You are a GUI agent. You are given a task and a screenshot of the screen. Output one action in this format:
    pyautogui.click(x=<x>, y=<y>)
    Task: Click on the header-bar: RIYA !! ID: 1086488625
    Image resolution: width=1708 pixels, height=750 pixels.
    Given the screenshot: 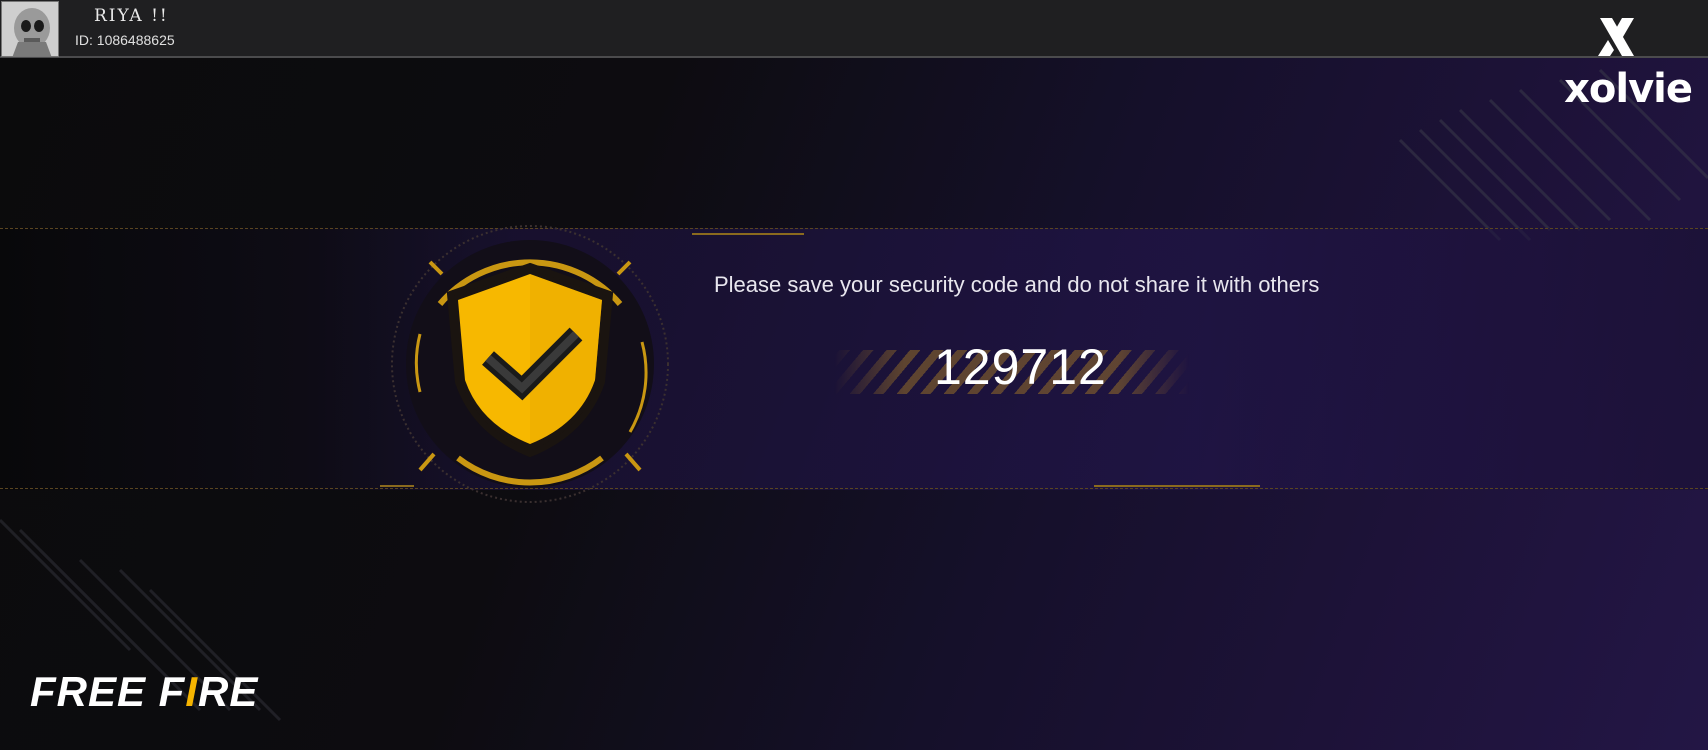 What is the action you would take?
    pyautogui.click(x=854, y=29)
    